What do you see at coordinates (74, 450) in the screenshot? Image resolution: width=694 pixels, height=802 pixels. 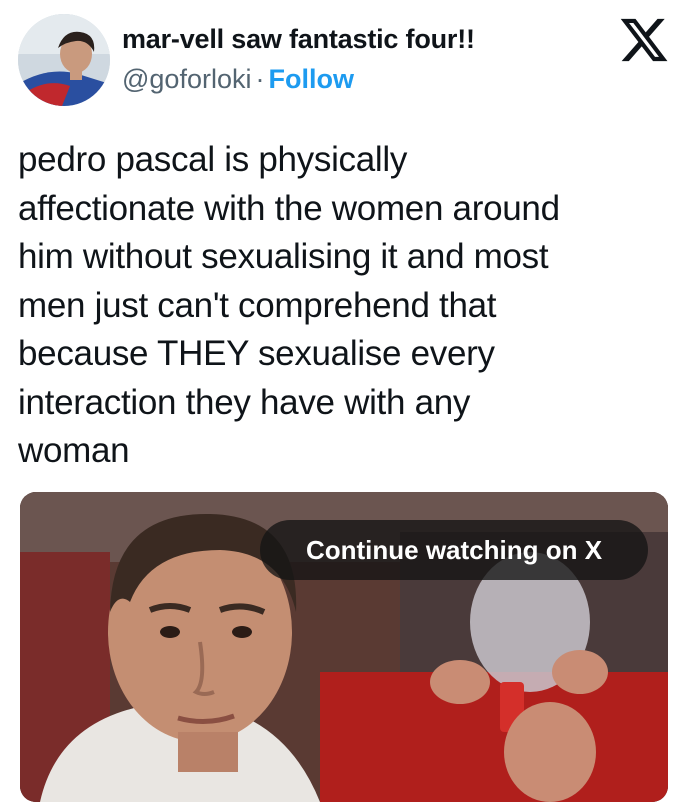 I see `tweet-text-line: woman` at bounding box center [74, 450].